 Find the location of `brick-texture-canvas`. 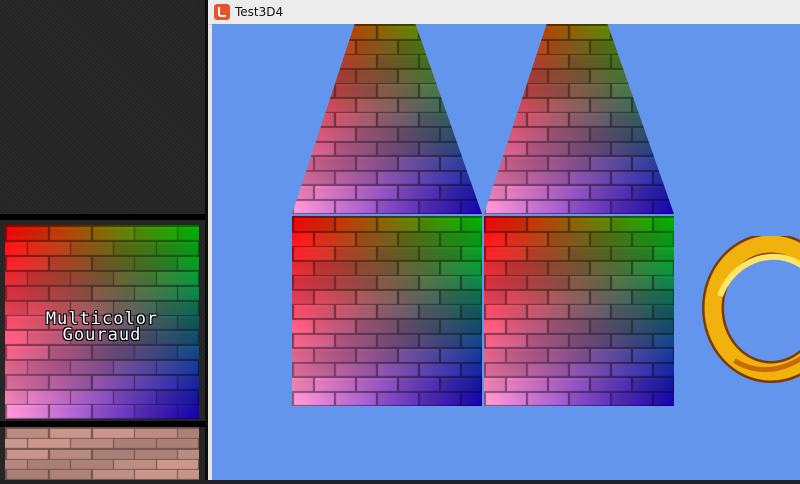

brick-texture-canvas is located at coordinates (102, 453).